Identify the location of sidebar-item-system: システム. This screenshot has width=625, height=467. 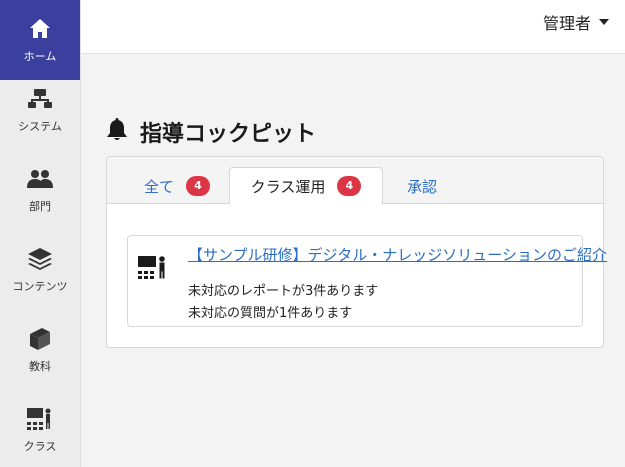
(40, 110).